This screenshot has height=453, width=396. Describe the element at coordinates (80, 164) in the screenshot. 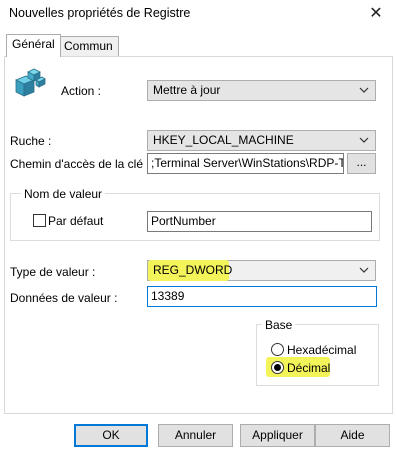

I see `key-path-label: Chemin d'accès de la clé :` at that location.